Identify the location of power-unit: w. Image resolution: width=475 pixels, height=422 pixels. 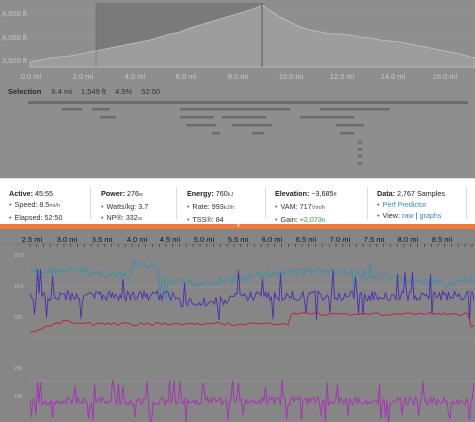
(141, 195).